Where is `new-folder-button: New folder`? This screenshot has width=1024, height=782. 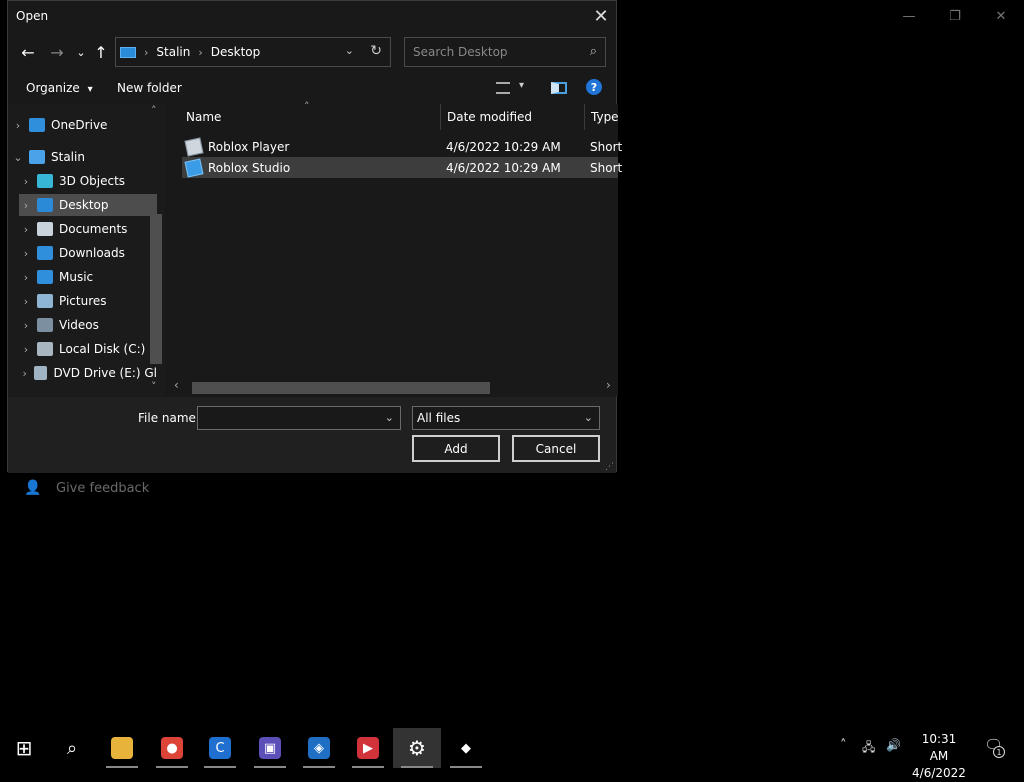
new-folder-button: New folder is located at coordinates (149, 88).